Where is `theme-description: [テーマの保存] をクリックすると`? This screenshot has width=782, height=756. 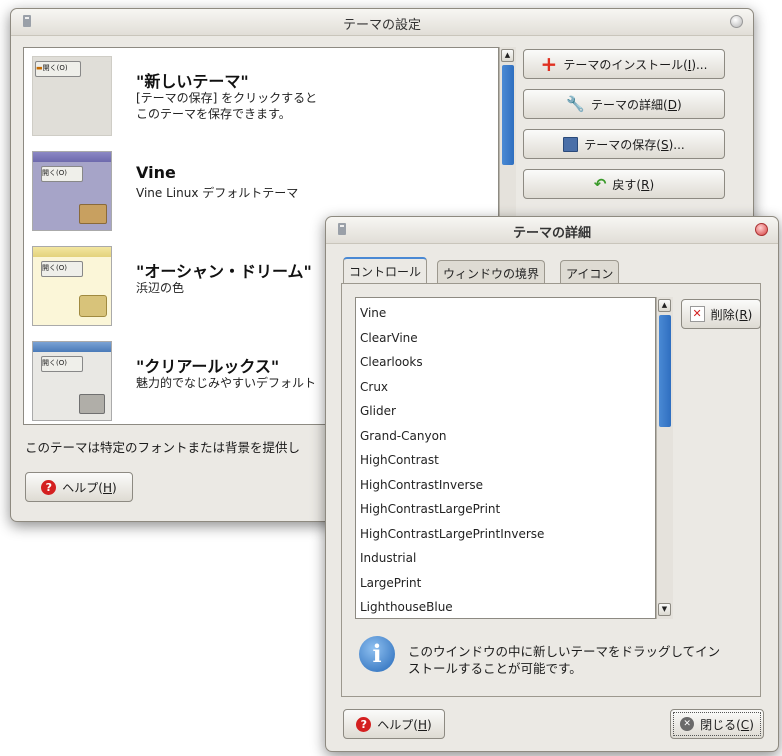 theme-description: [テーマの保存] をクリックすると is located at coordinates (227, 98).